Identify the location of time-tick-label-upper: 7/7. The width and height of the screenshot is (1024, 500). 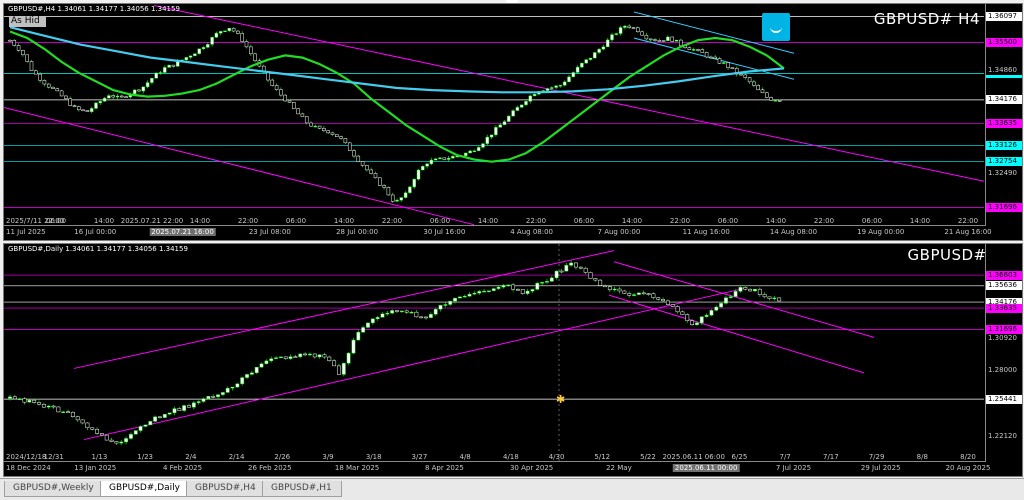
(785, 457).